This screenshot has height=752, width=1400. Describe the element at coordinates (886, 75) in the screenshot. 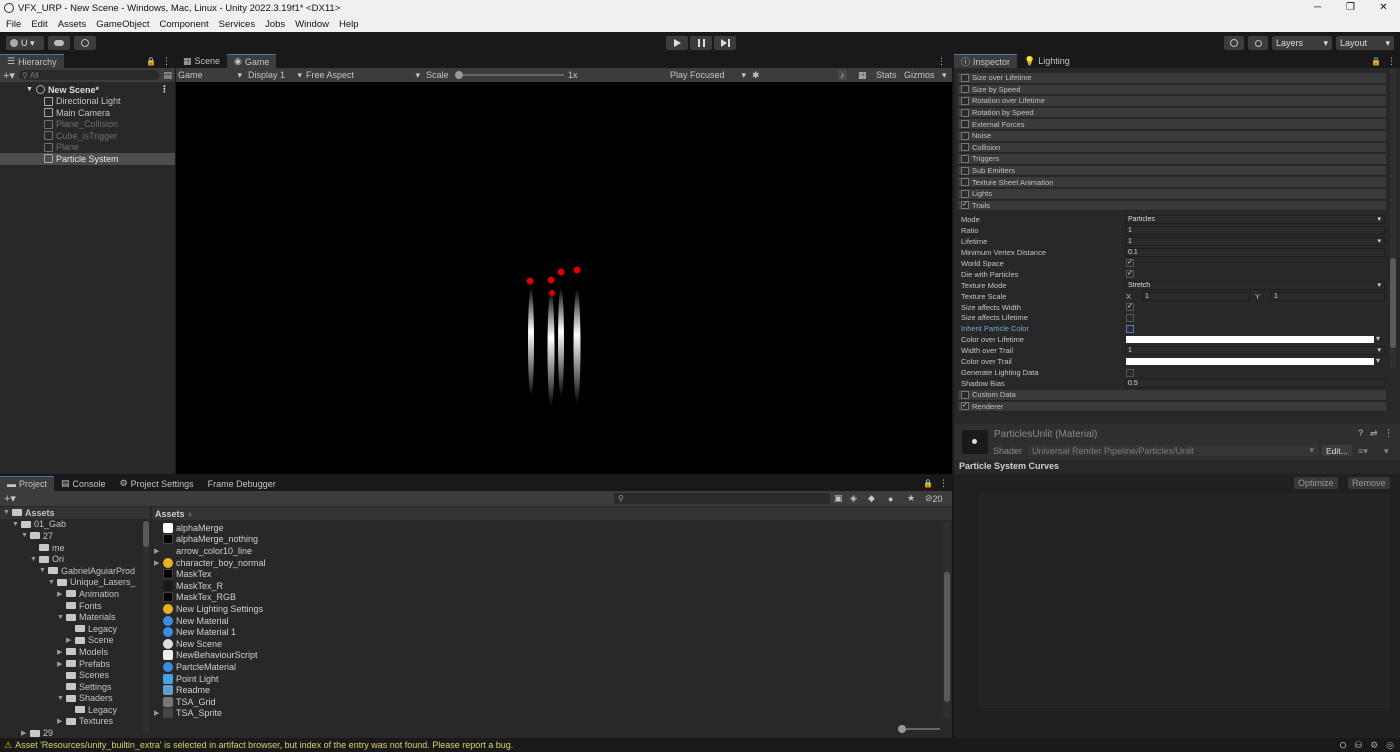

I see `stats-button: Stats` at that location.